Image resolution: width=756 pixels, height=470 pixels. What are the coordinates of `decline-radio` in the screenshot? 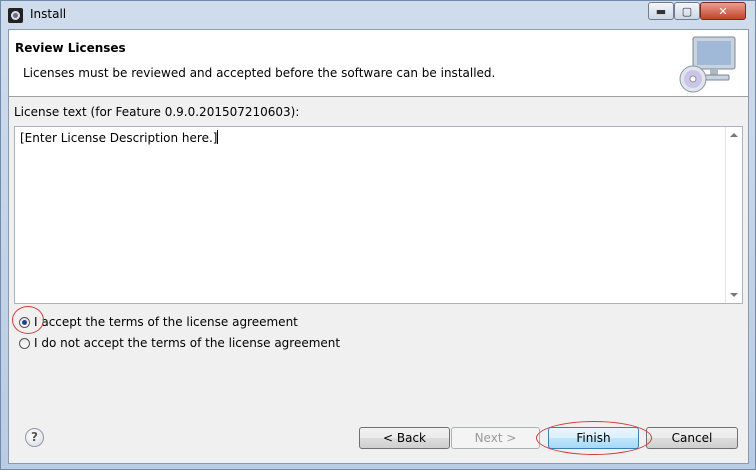 It's located at (24, 343).